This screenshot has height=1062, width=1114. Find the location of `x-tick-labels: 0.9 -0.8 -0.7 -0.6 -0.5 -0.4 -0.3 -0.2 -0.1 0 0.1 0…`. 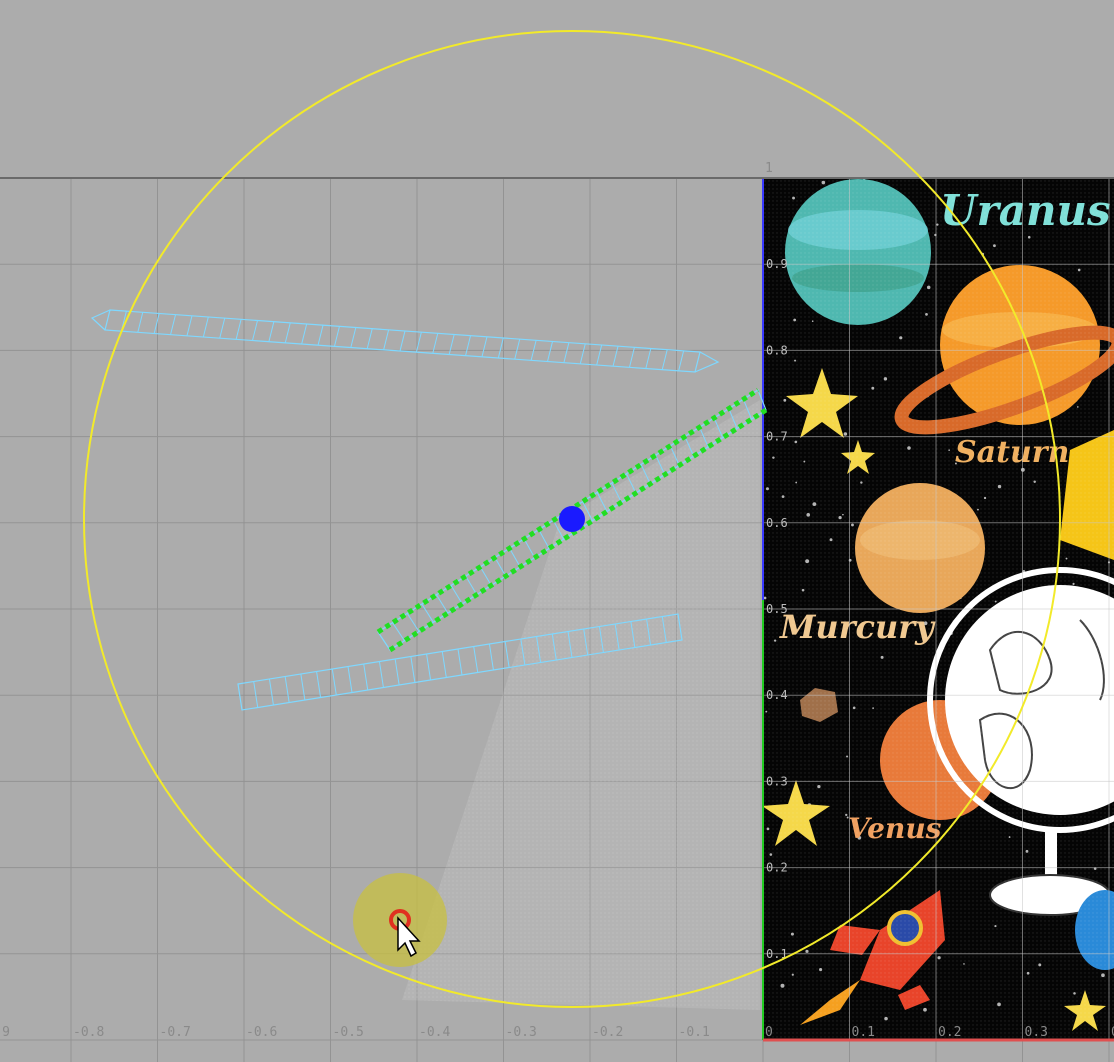

x-tick-labels: 0.9 -0.8 -0.7 -0.6 -0.5 -0.4 -0.3 -0.2 -0.1 0 0.1 0… is located at coordinates (557, 1032).